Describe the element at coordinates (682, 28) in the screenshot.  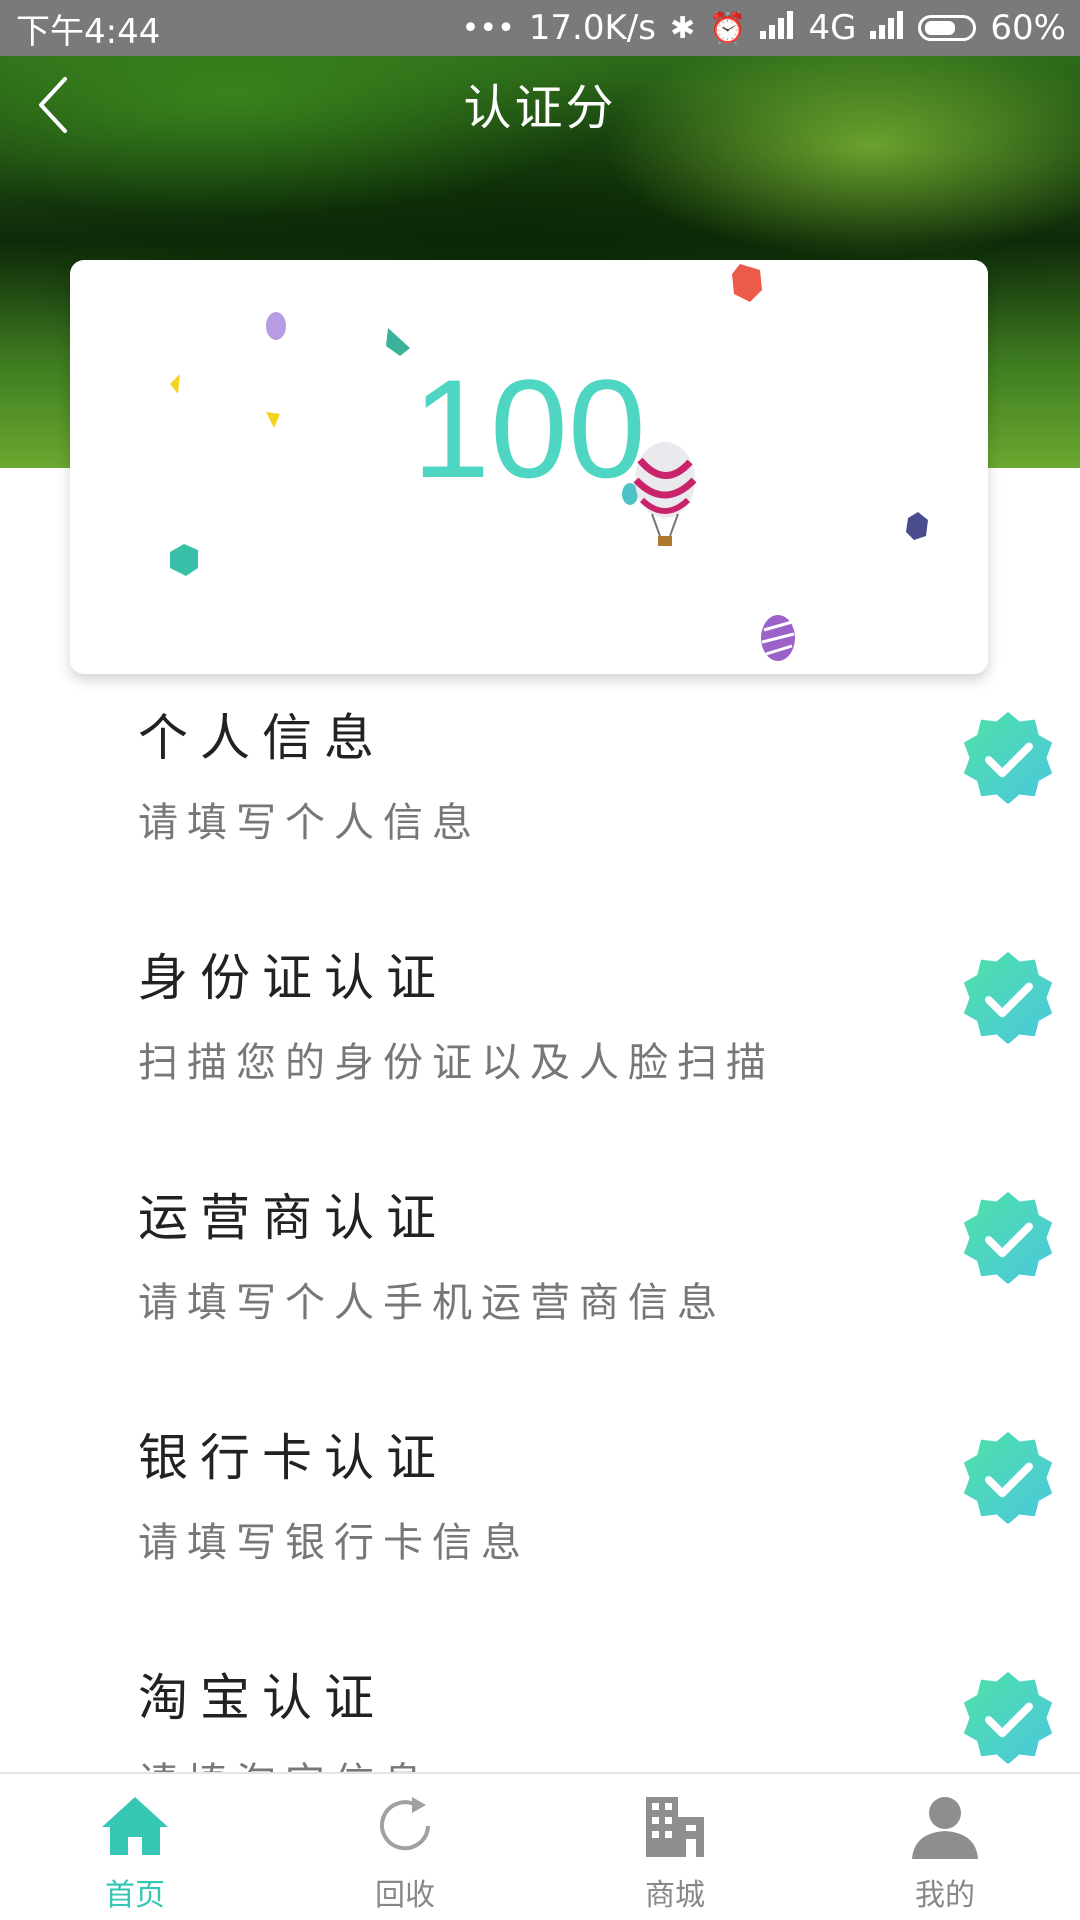
I see `bluetooth-icon: ✱` at that location.